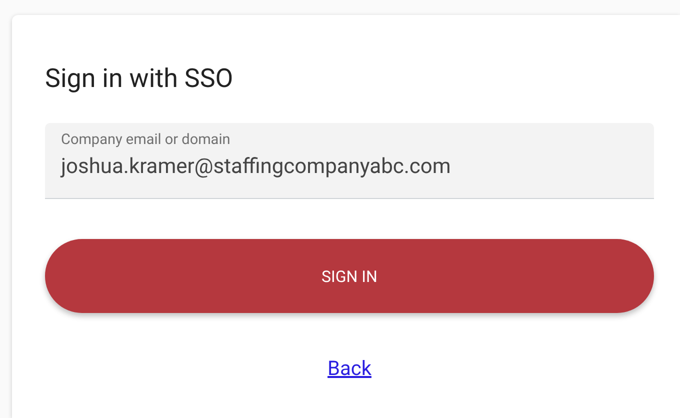  I want to click on back-link: Back, so click(350, 368).